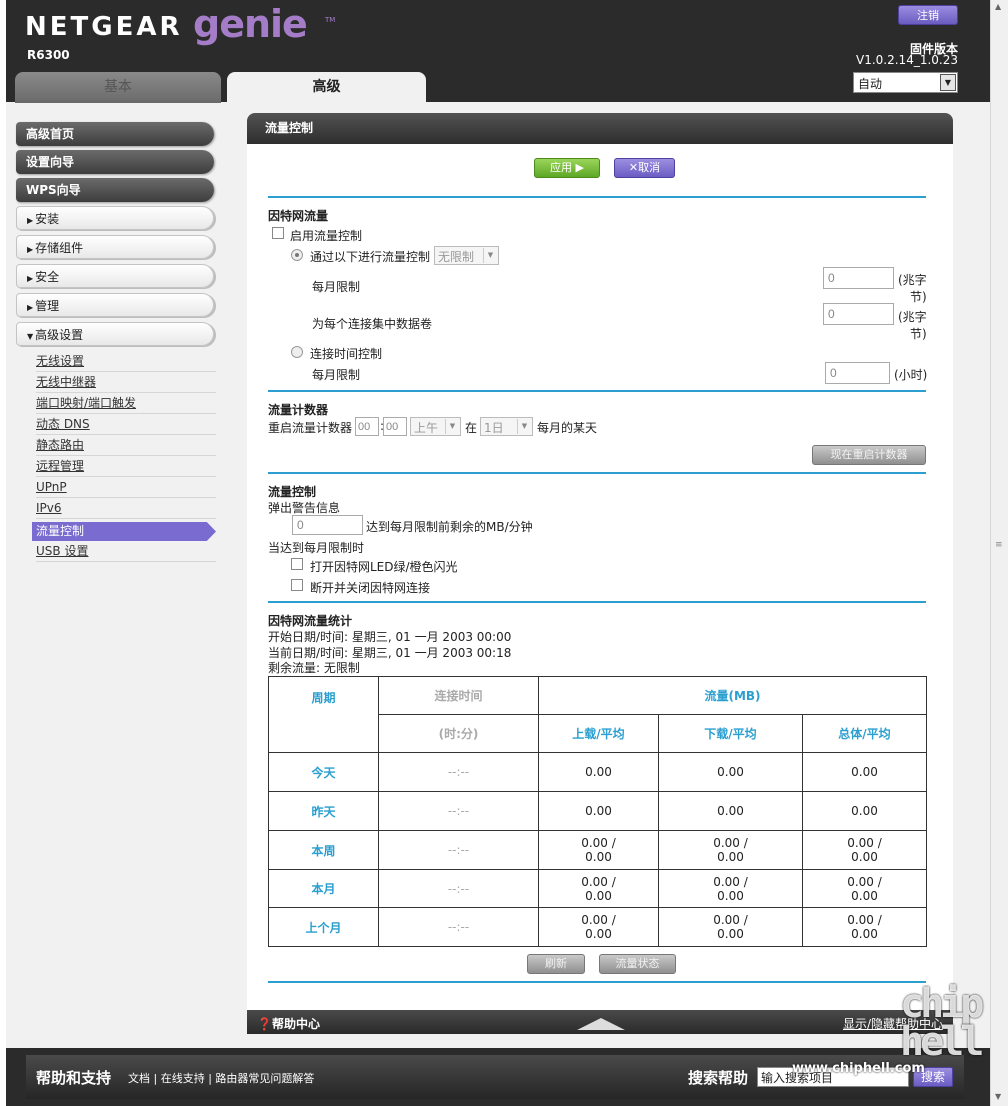 The image size is (1008, 1106). I want to click on traffic-status-button: 流量状态, so click(637, 964).